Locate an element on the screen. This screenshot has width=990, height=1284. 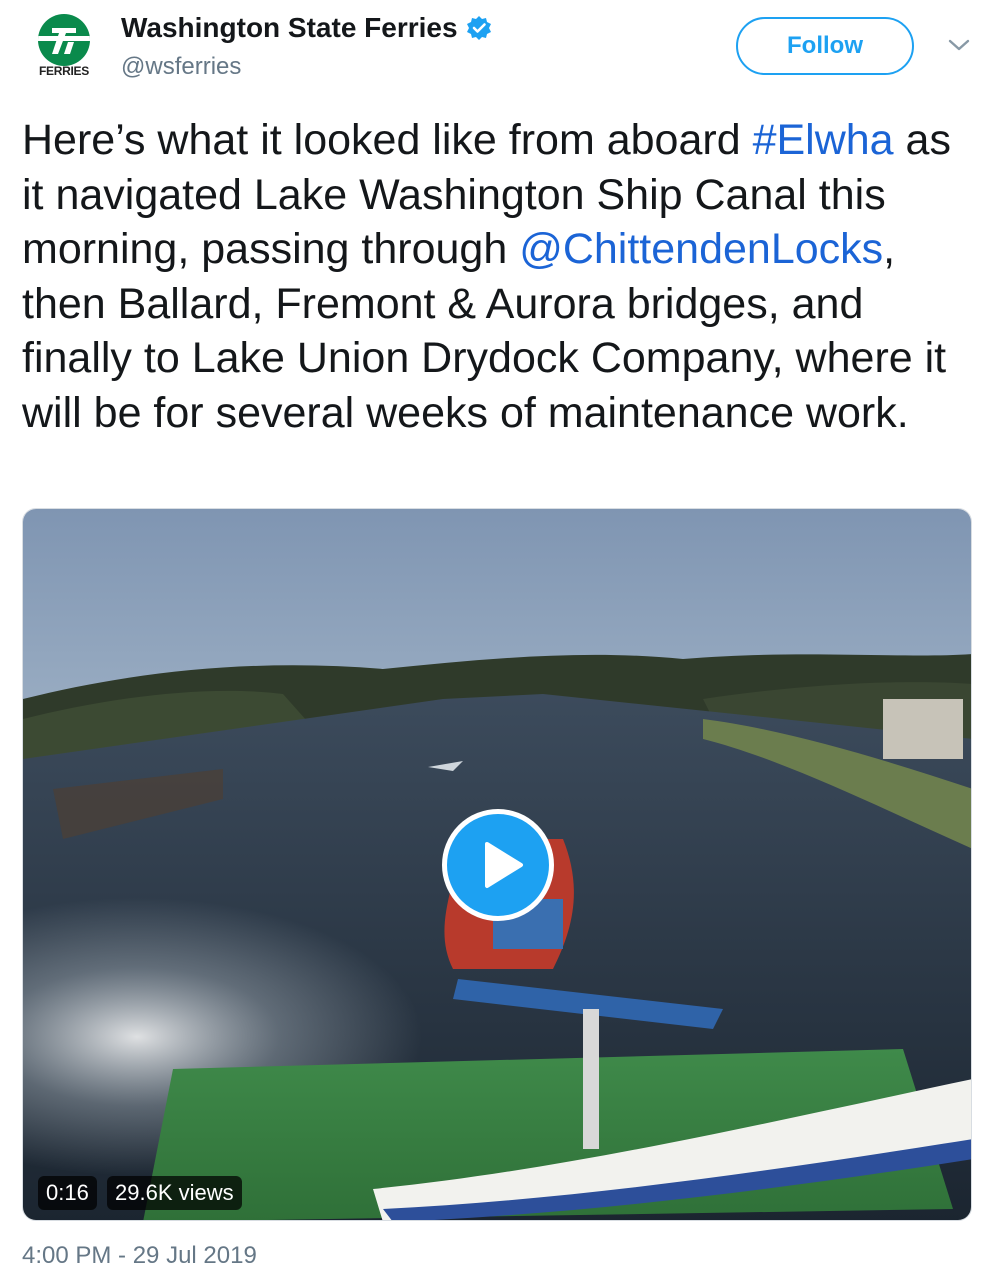
verified-badge-icon is located at coordinates (478, 28).